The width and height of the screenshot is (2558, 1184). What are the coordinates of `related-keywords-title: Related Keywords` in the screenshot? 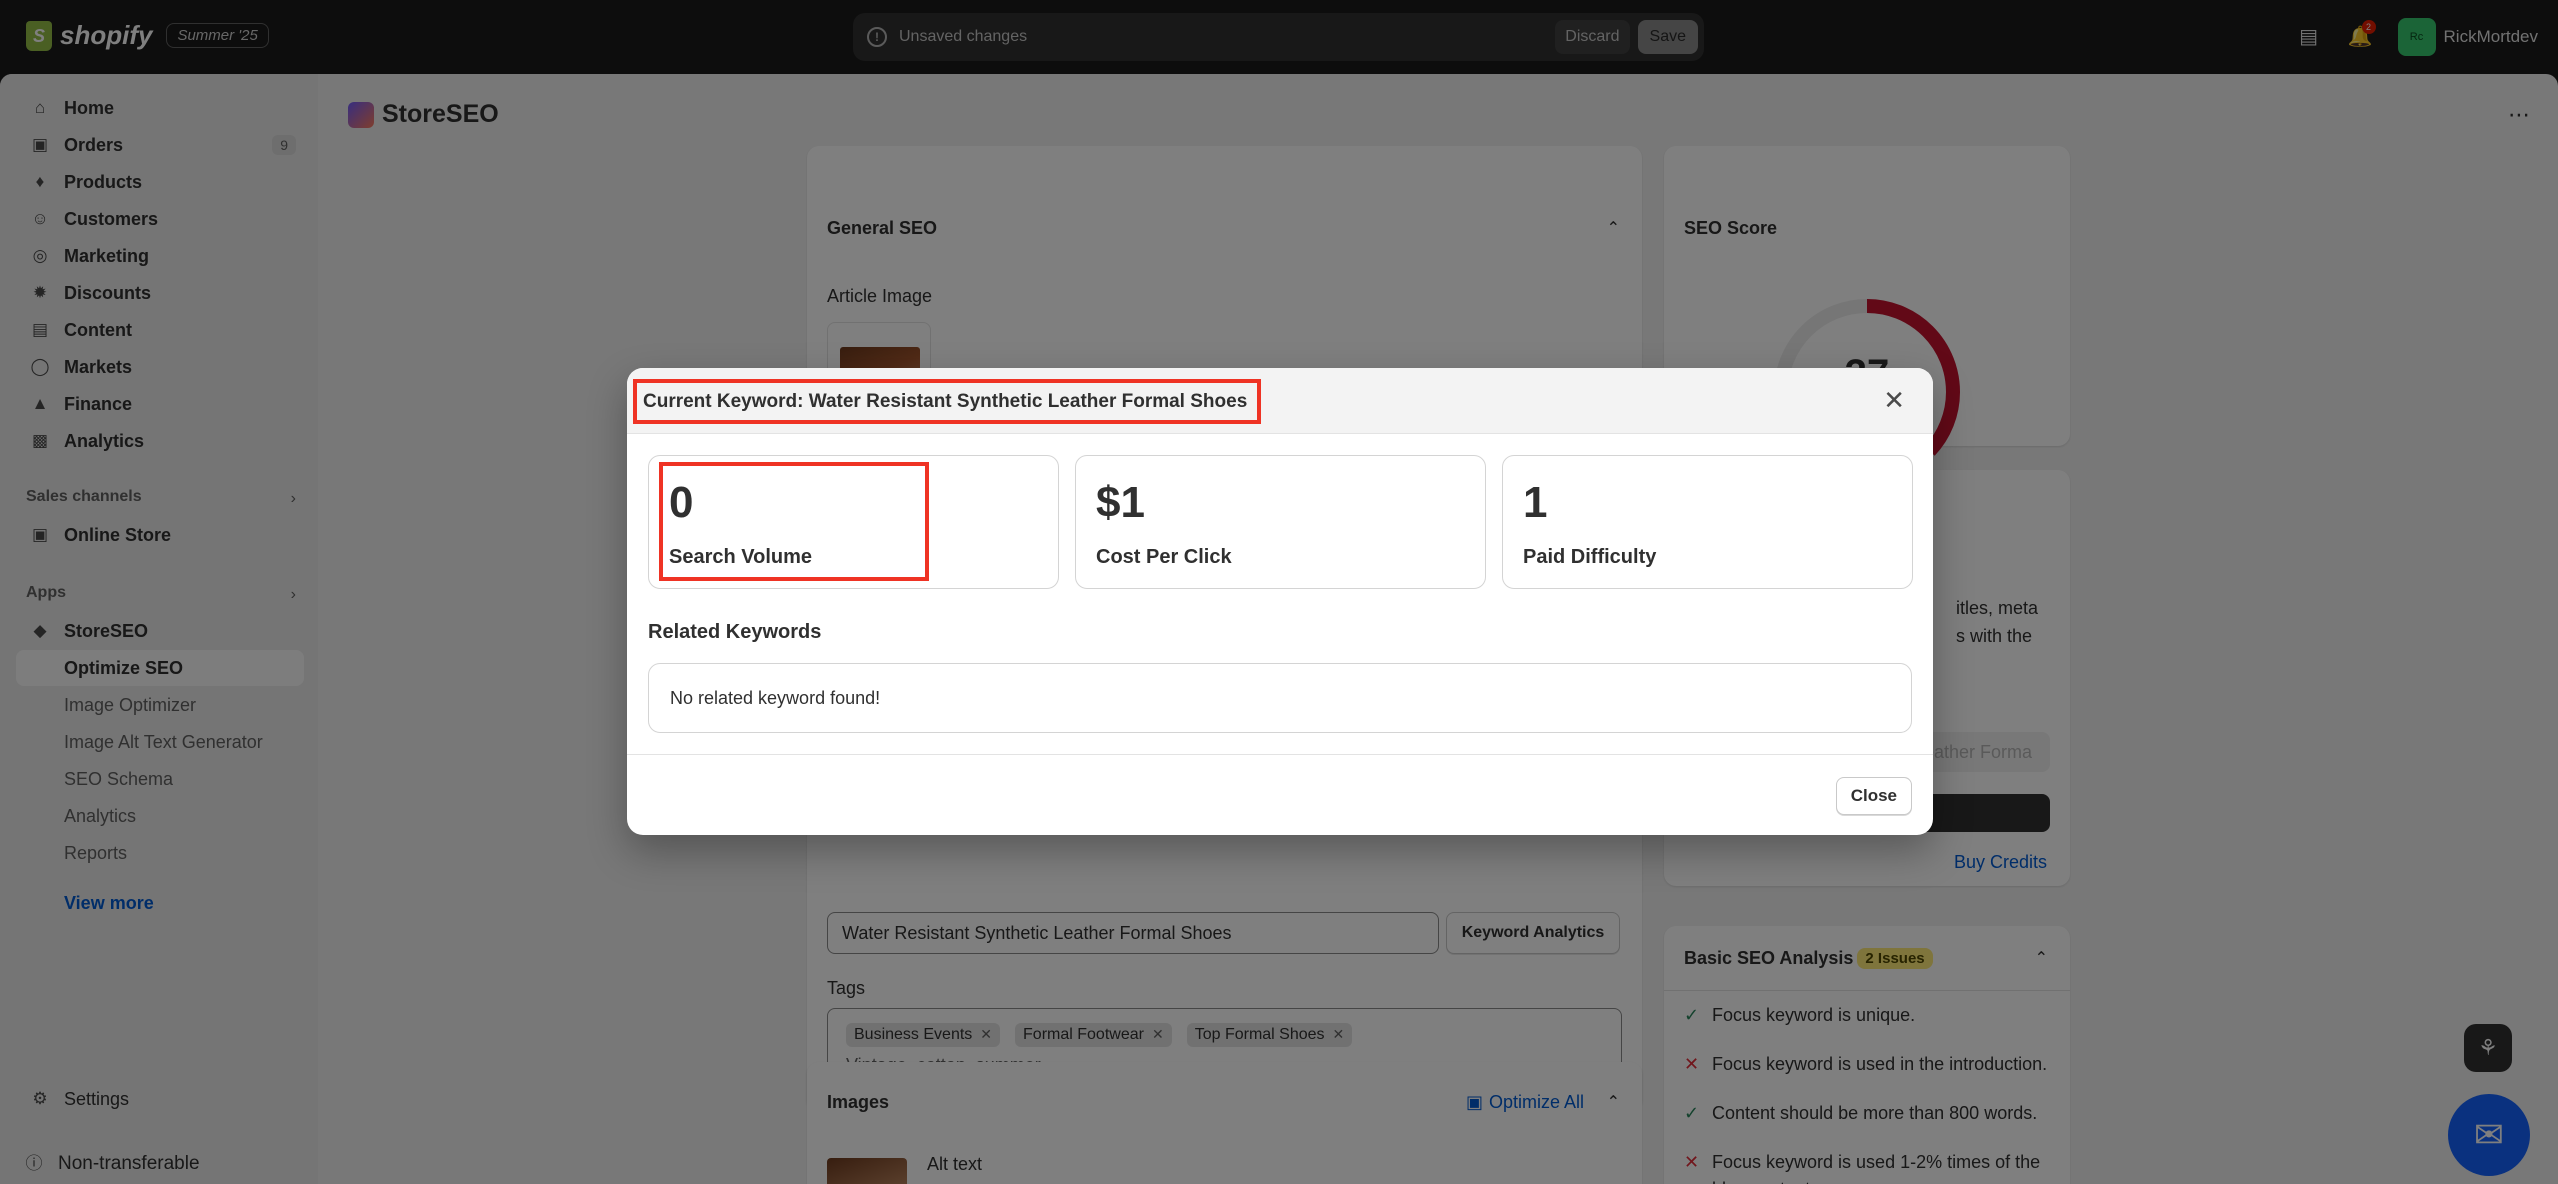 It's located at (735, 632).